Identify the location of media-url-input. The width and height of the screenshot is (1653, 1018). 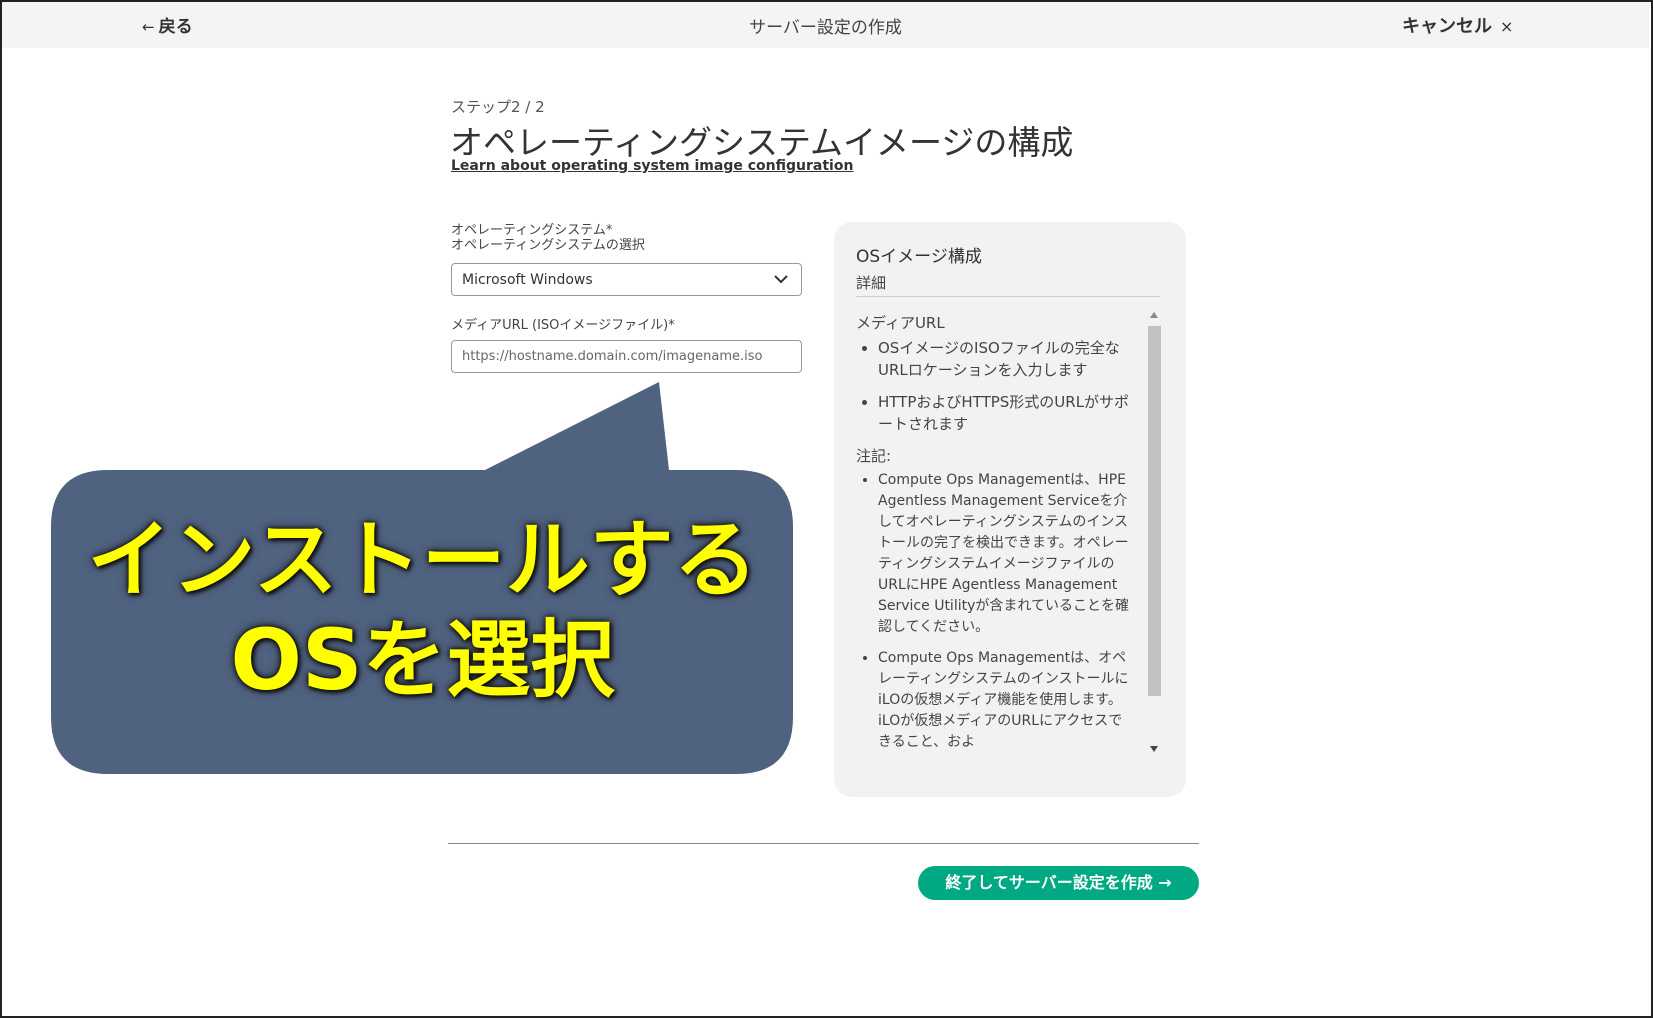
(626, 356).